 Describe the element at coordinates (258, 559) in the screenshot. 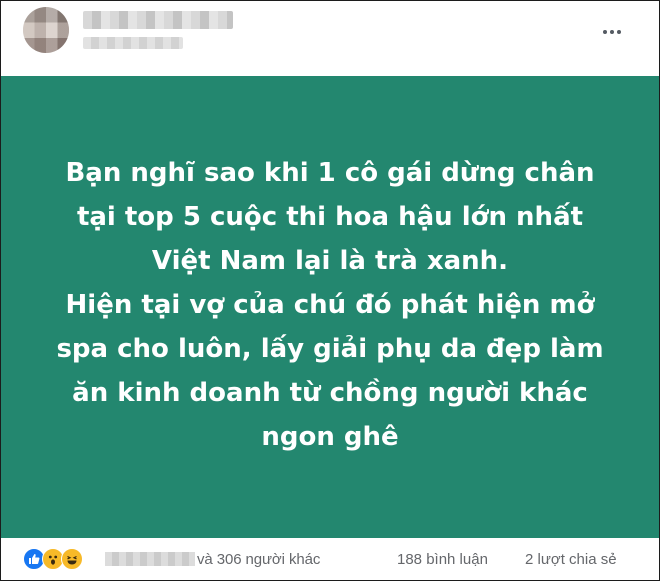

I see `reactions-count-text: và 306 người khác` at that location.